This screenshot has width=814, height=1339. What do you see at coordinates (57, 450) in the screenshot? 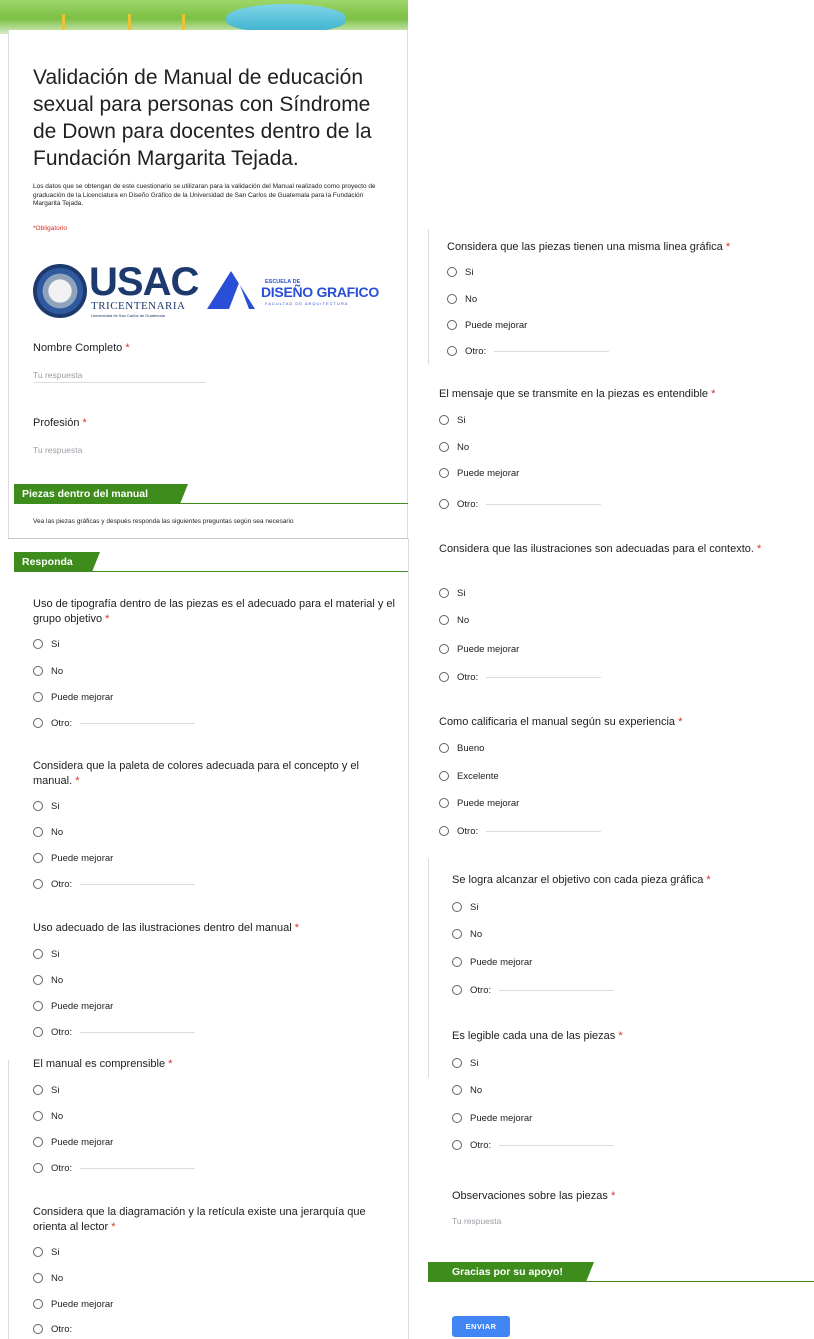
I see `profesion-input: Tu respuesta` at bounding box center [57, 450].